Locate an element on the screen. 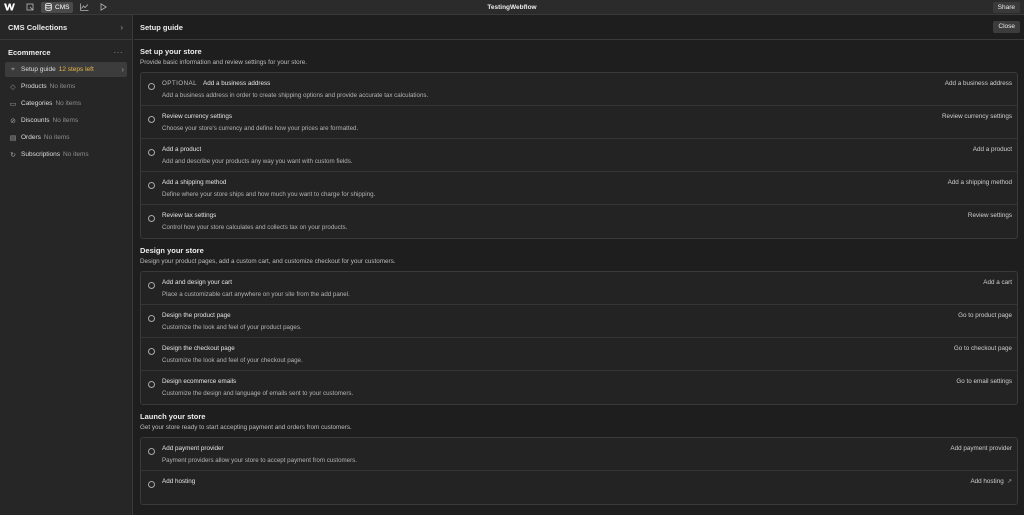  step-title: Add hosting is located at coordinates (179, 481).